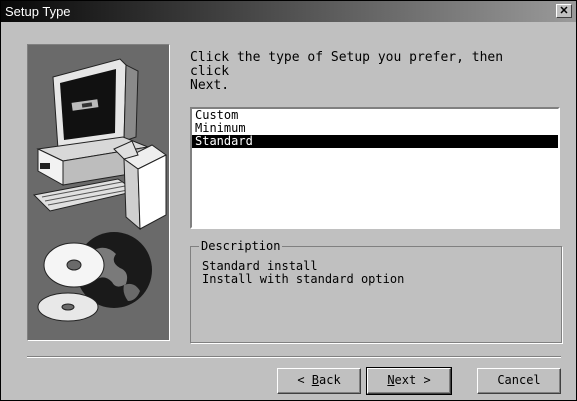  I want to click on back-button: < Back, so click(319, 381).